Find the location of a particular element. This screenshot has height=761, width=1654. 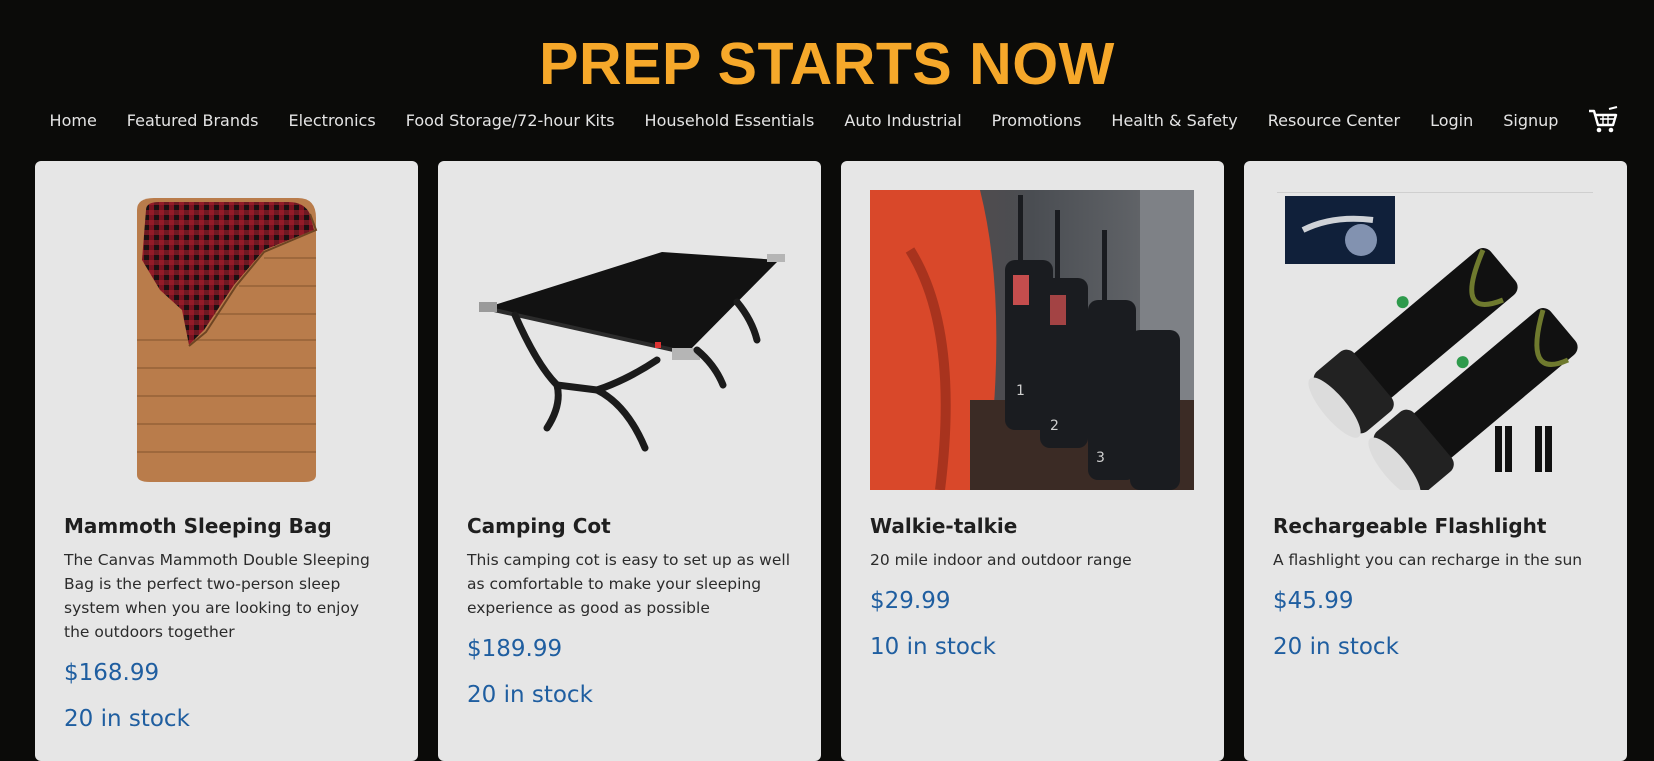

svg-text: 2 is located at coordinates (1054, 426).